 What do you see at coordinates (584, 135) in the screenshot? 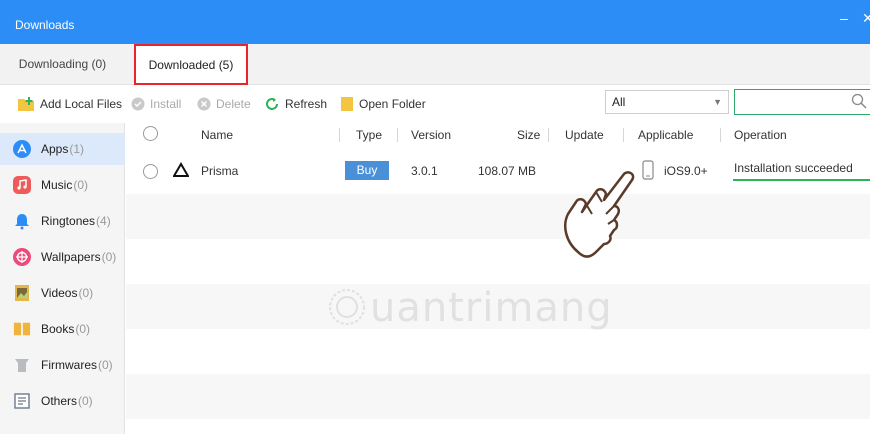
I see `column-update: Update` at bounding box center [584, 135].